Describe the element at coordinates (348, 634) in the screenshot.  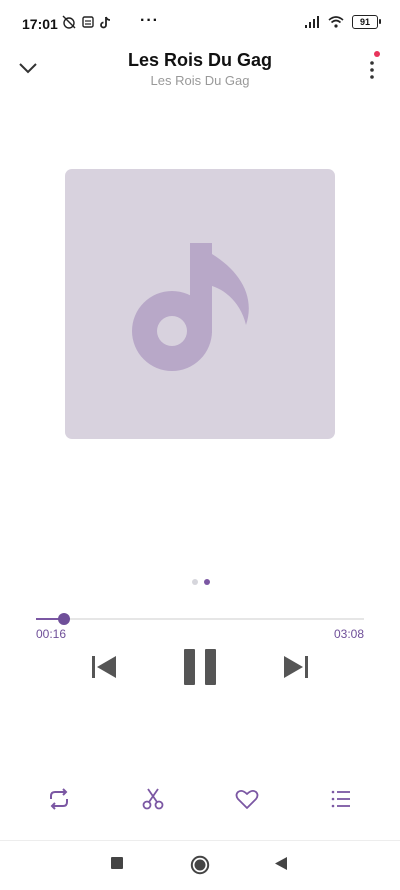
I see `total-duration: 03:08` at that location.